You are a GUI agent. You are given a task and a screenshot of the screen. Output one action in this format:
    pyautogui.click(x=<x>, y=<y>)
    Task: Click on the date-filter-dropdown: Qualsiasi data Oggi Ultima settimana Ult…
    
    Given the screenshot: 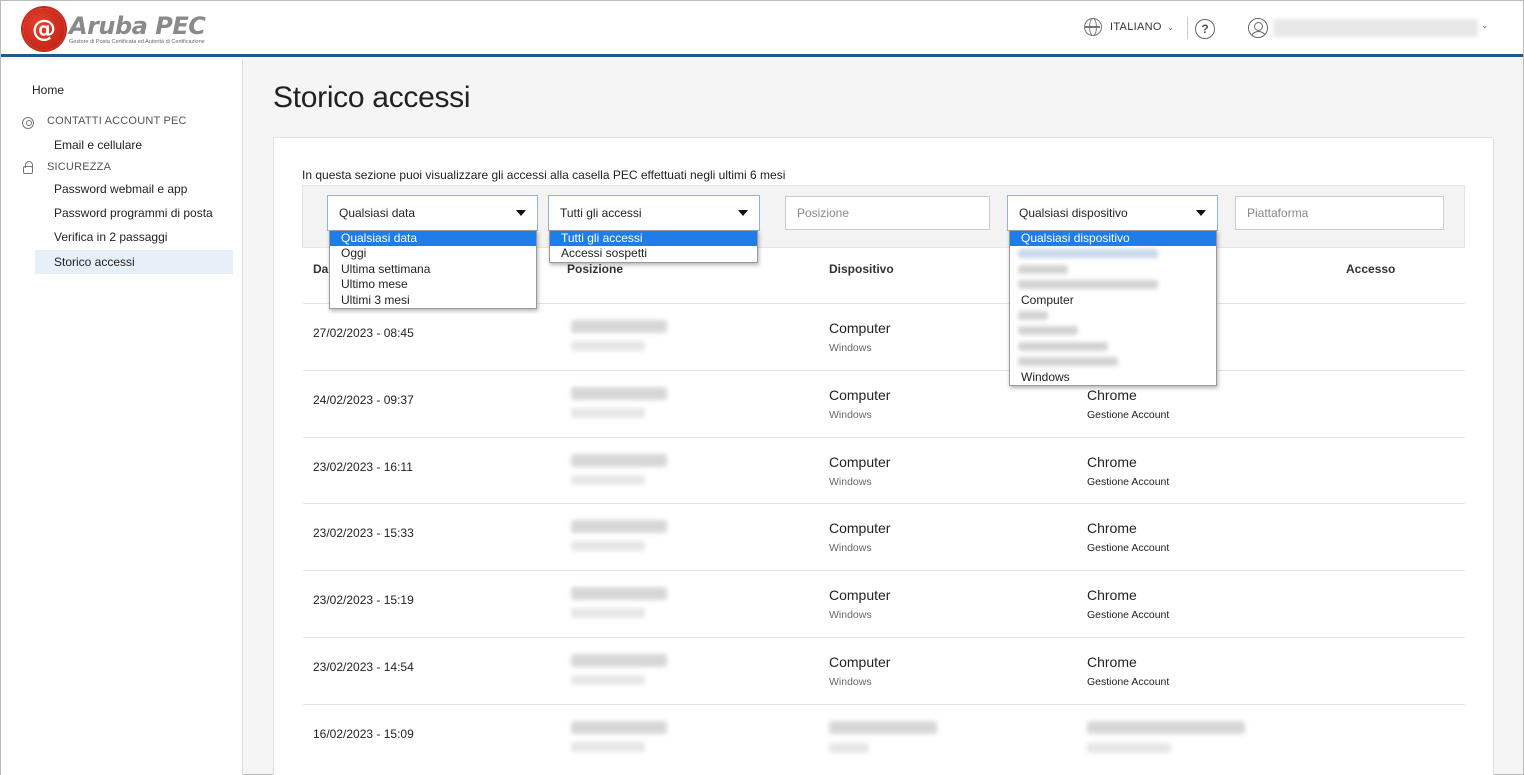 What is the action you would take?
    pyautogui.click(x=433, y=269)
    